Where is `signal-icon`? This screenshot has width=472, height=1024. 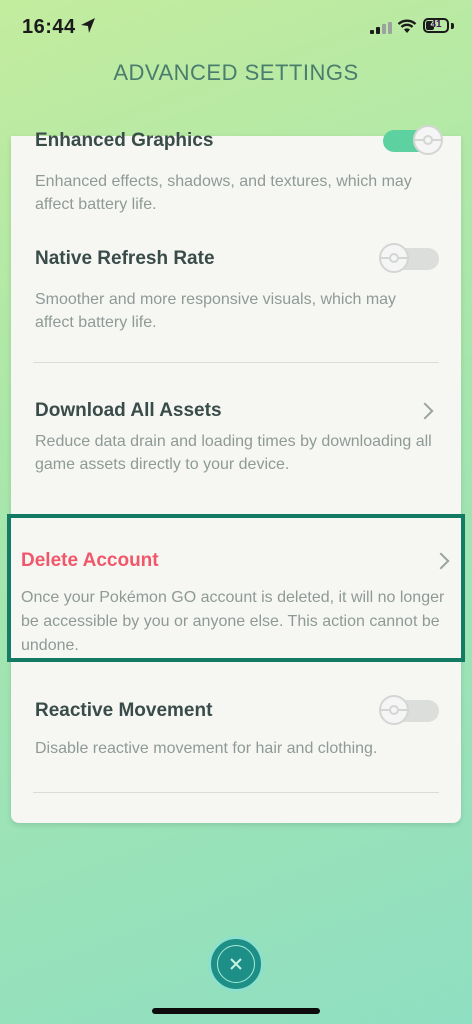
signal-icon is located at coordinates (381, 28).